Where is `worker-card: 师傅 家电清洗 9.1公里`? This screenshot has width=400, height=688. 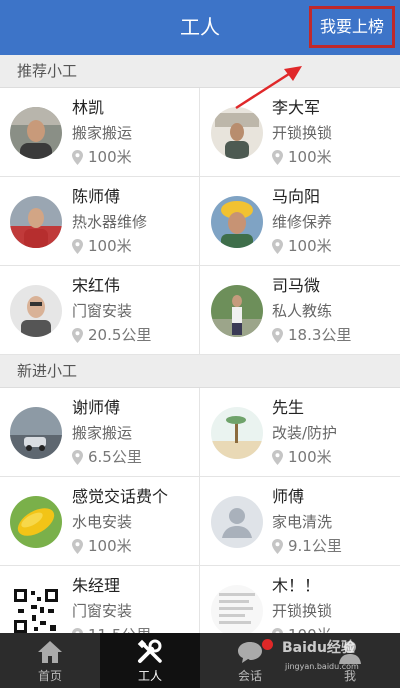
worker-card: 师傅 家电清洗 9.1公里 is located at coordinates (300, 521).